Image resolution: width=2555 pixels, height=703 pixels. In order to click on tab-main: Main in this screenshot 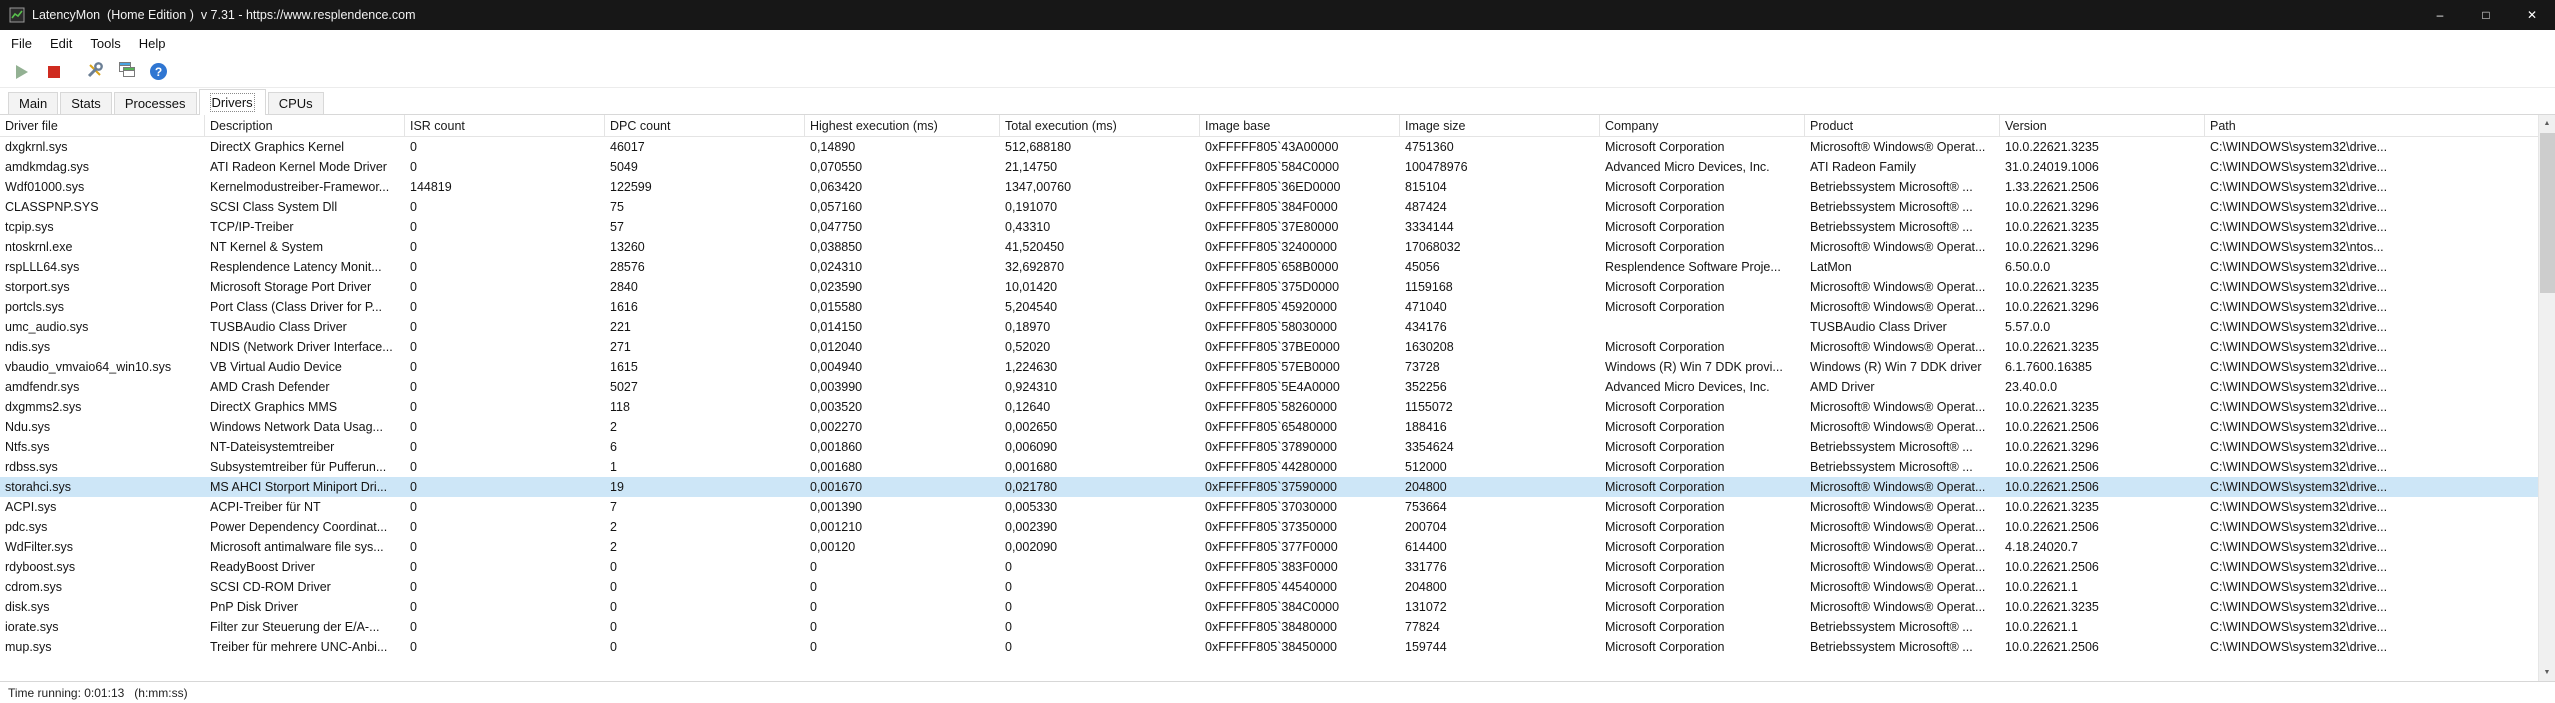, I will do `click(33, 103)`.